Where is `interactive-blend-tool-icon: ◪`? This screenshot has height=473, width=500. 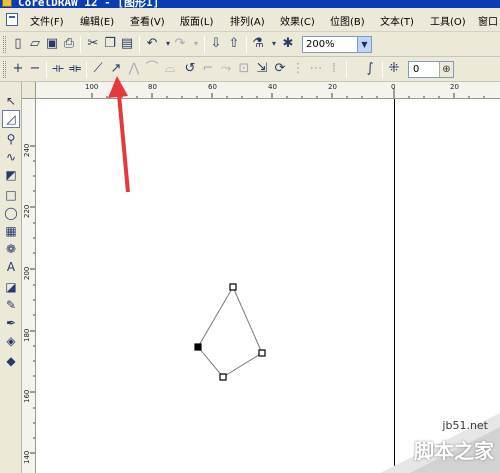 interactive-blend-tool-icon: ◪ is located at coordinates (11, 287).